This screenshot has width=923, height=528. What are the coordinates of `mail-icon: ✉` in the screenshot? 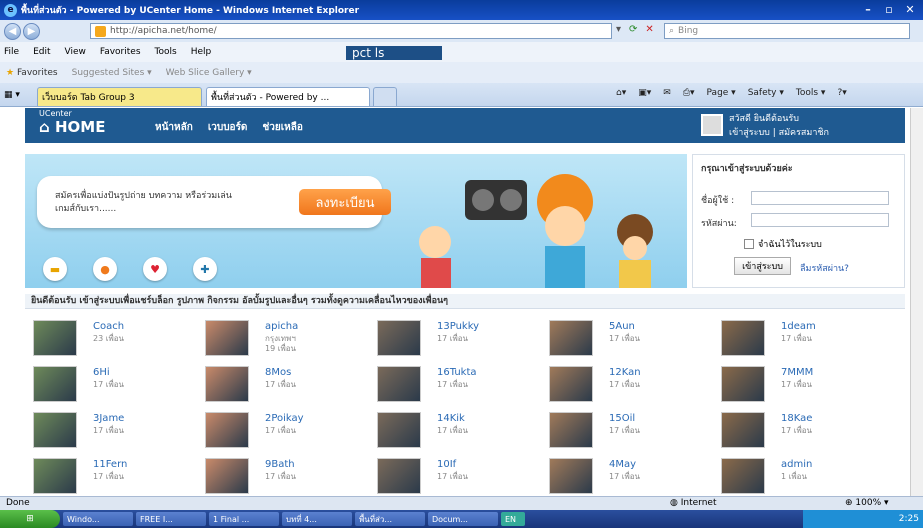 It's located at (667, 93).